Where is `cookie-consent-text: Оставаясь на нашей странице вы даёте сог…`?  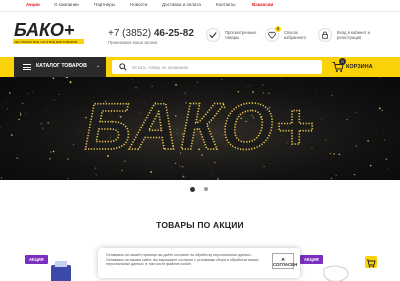 cookie-consent-text: Оставаясь на нашей странице вы даёте сог… is located at coordinates (182, 260).